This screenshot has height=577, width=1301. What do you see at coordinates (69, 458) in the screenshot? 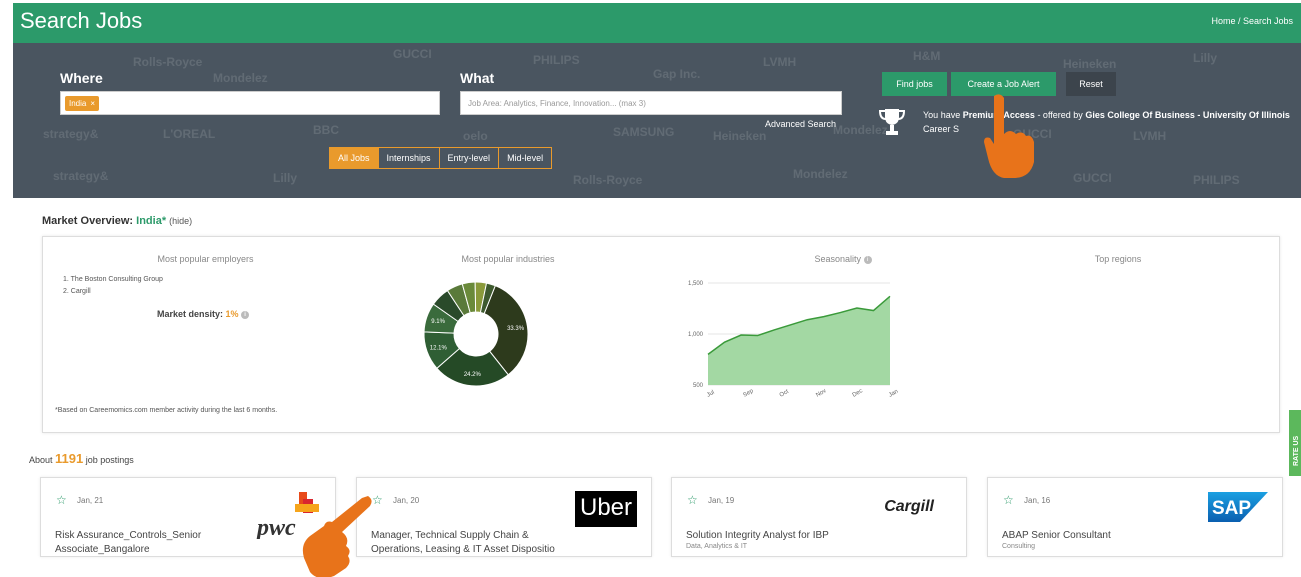
I see `job-count-number: 1191` at bounding box center [69, 458].